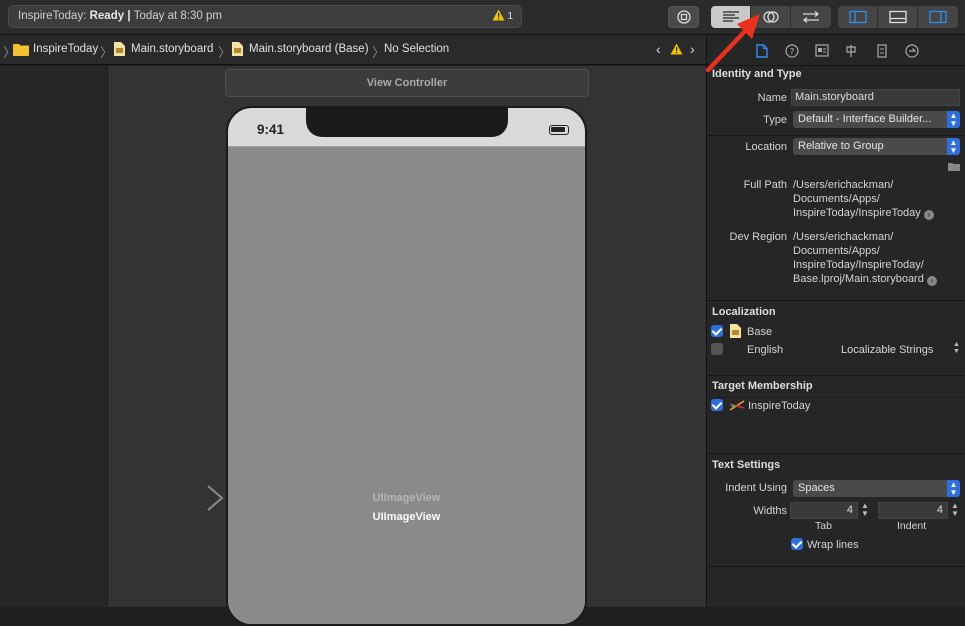 The image size is (965, 626). I want to click on full-path-line: InspireToday/InspireToday, so click(857, 213).